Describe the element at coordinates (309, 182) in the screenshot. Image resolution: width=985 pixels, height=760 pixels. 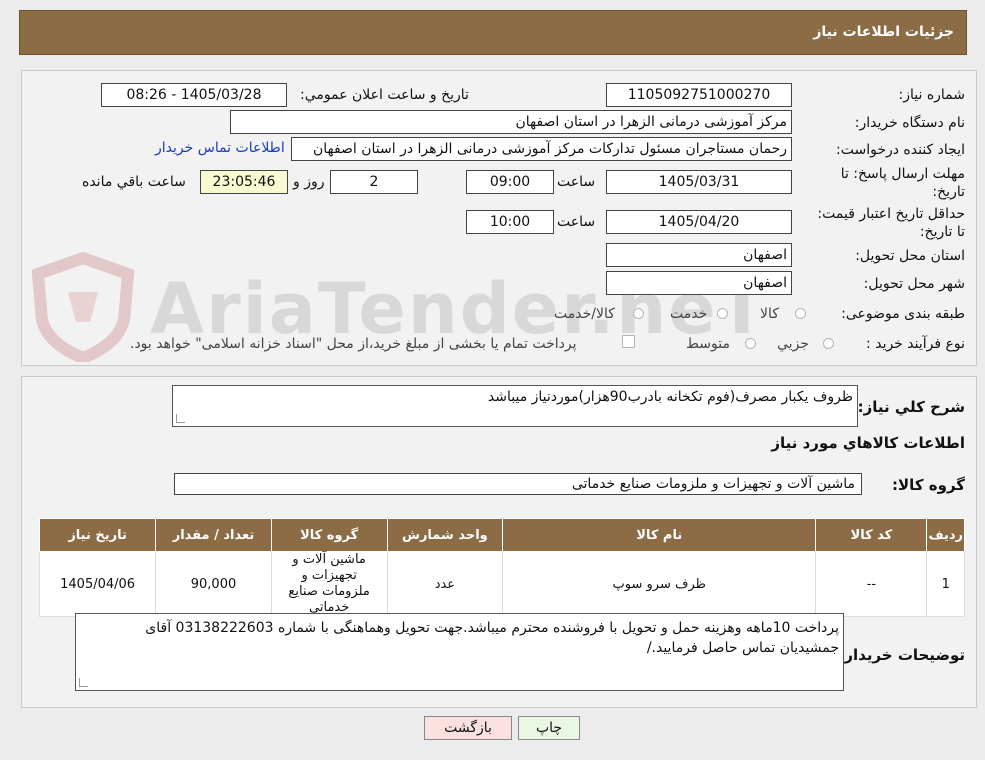
I see `days-label: روز و` at that location.